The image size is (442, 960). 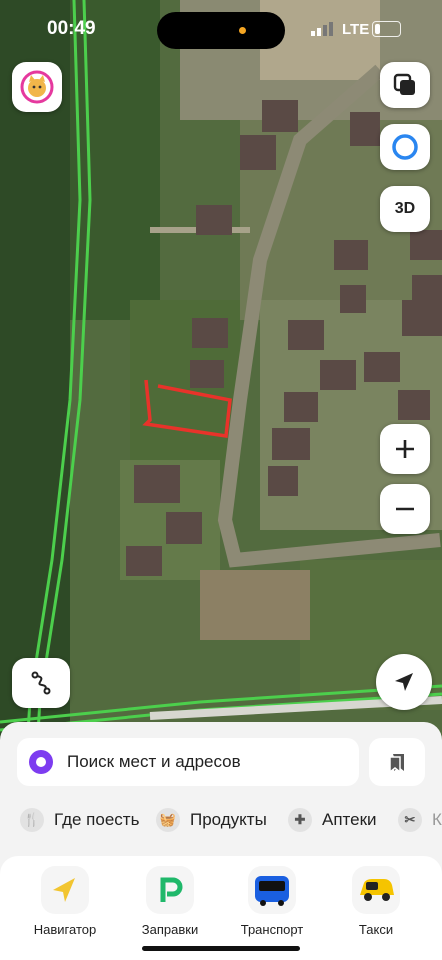 I want to click on 3d-label: 3D, so click(x=405, y=208).